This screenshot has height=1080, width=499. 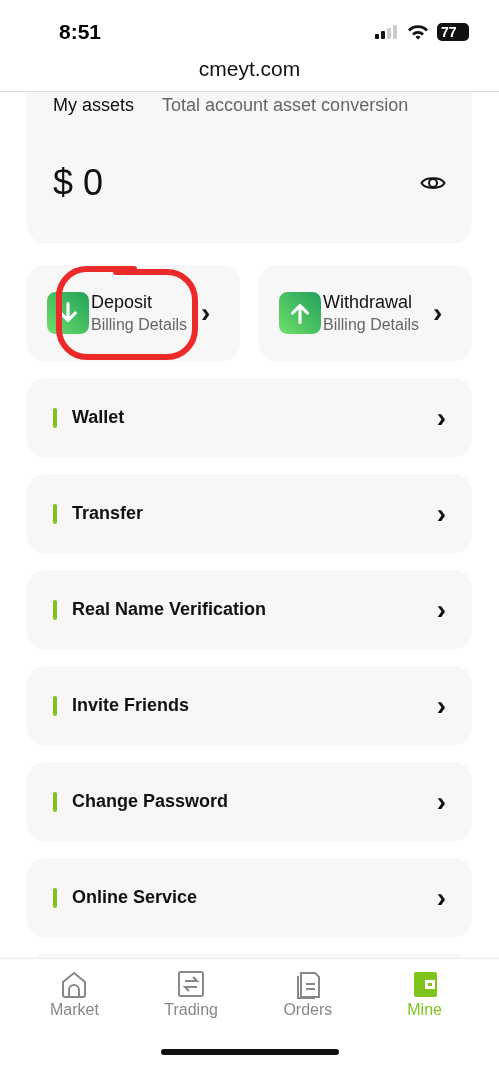 I want to click on action-label: Withdrawal, so click(x=368, y=302).